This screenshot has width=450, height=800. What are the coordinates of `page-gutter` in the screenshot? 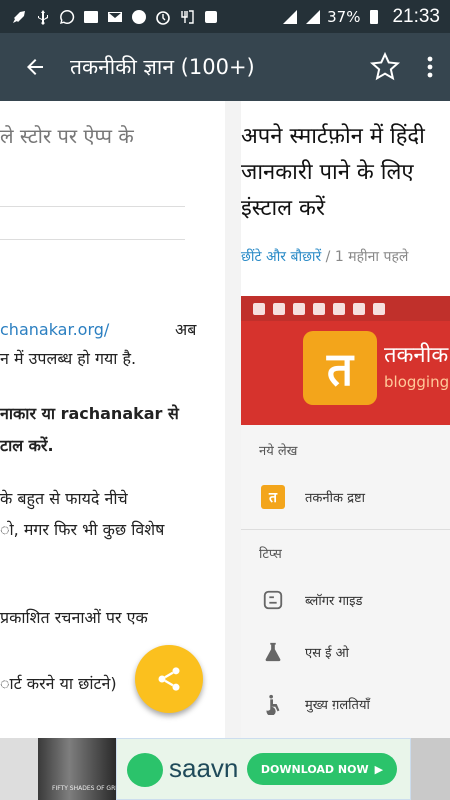 It's located at (233, 419).